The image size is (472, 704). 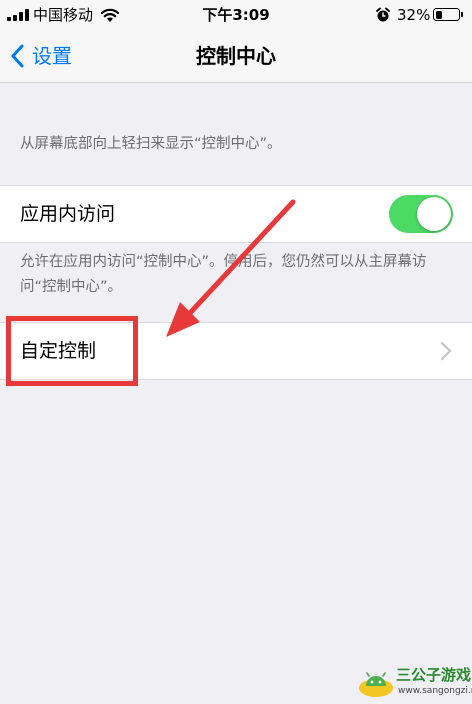 I want to click on page-title: 控制中心, so click(x=236, y=56).